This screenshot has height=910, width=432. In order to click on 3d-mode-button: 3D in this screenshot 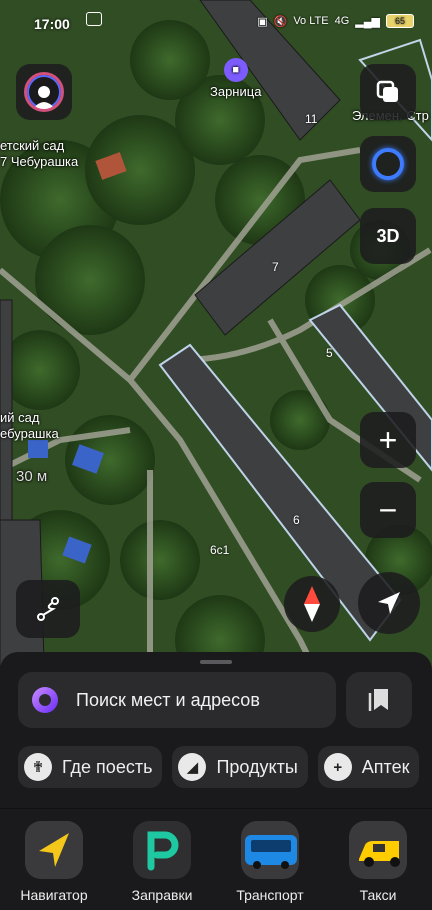, I will do `click(388, 236)`.